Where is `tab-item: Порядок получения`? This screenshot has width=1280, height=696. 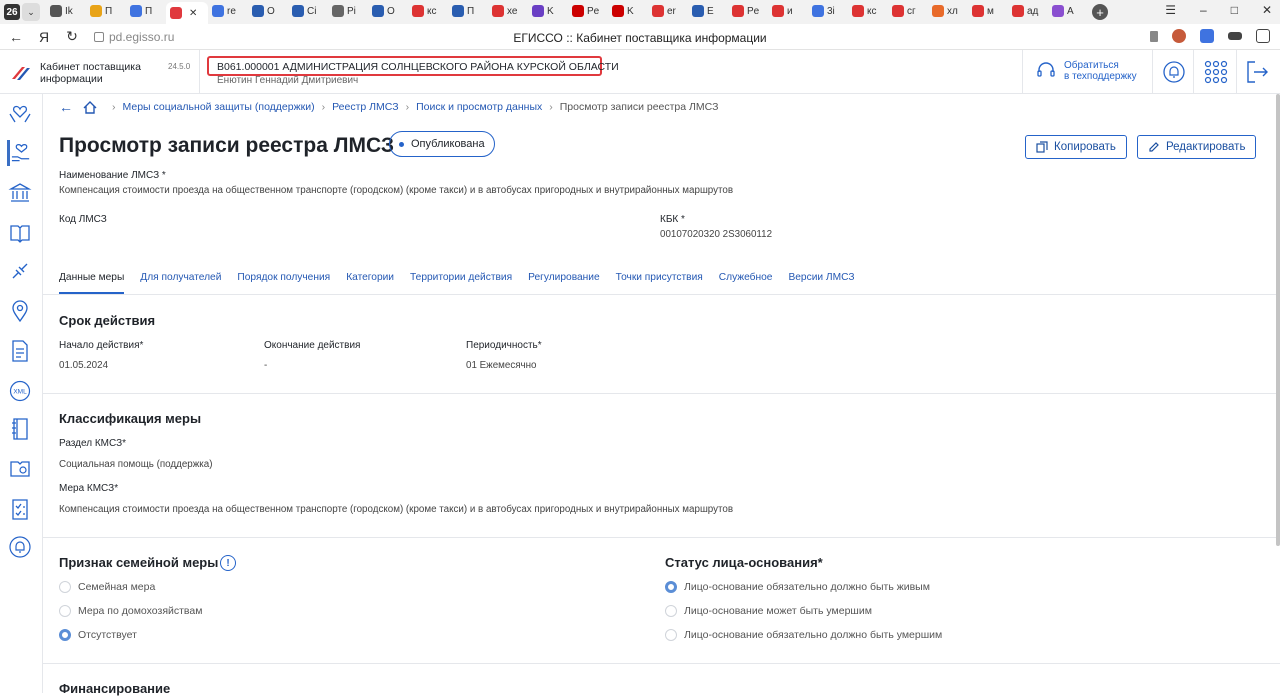
tab-item: Порядок получения is located at coordinates (283, 283).